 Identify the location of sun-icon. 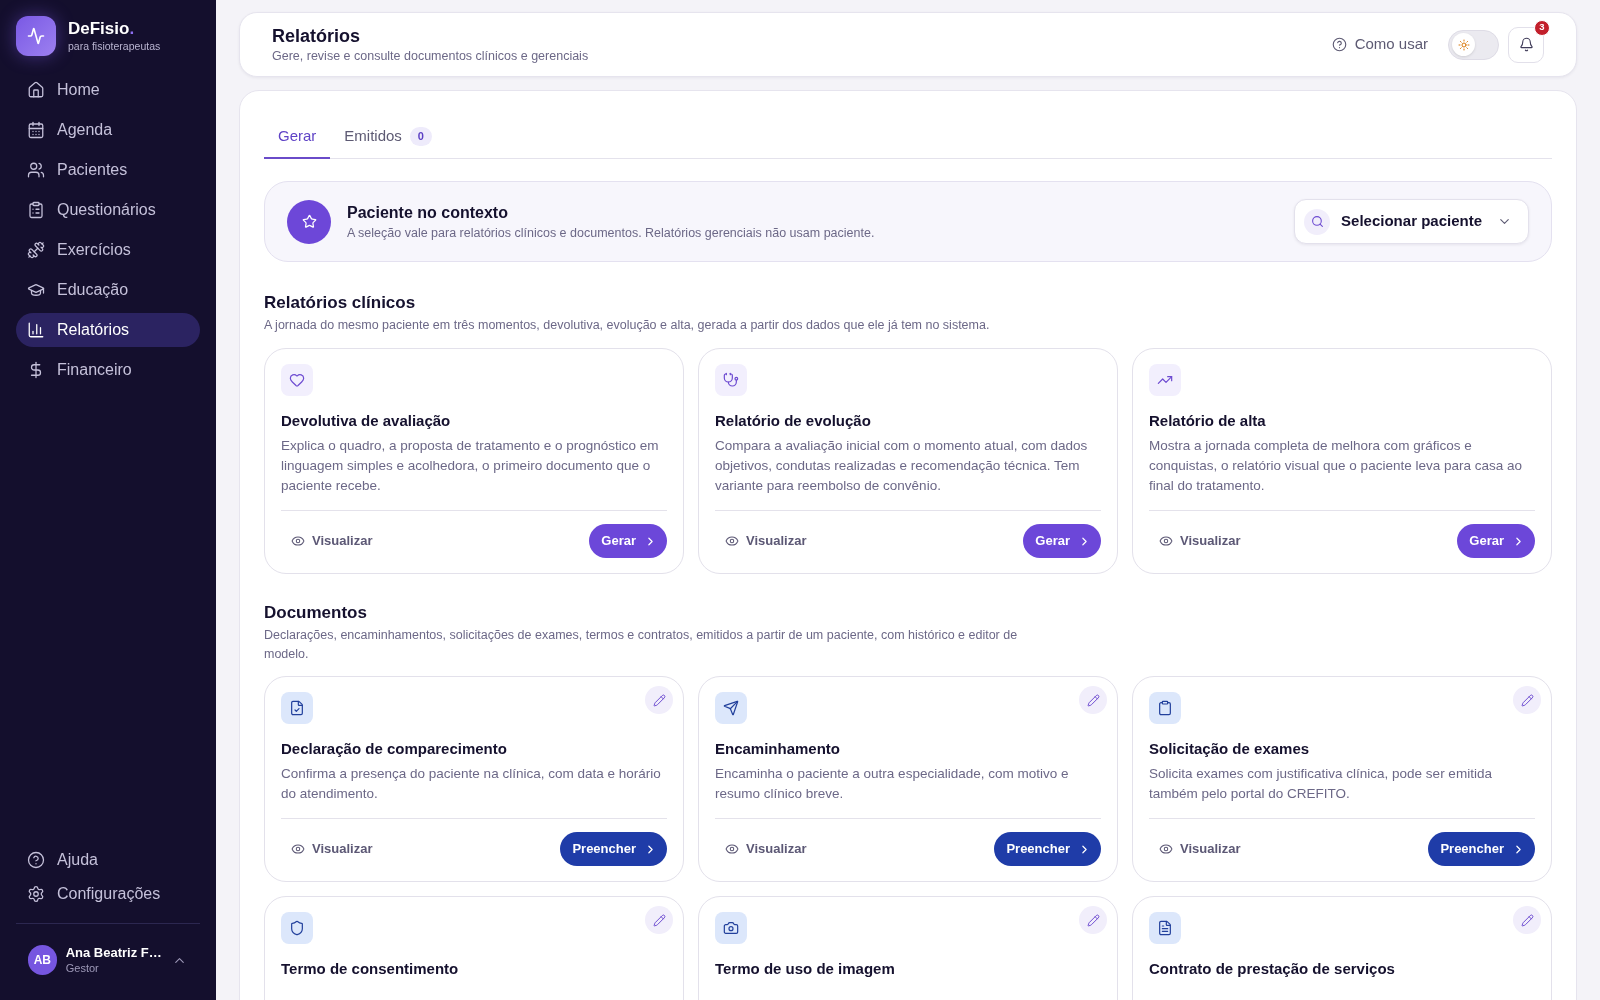
(1463, 44).